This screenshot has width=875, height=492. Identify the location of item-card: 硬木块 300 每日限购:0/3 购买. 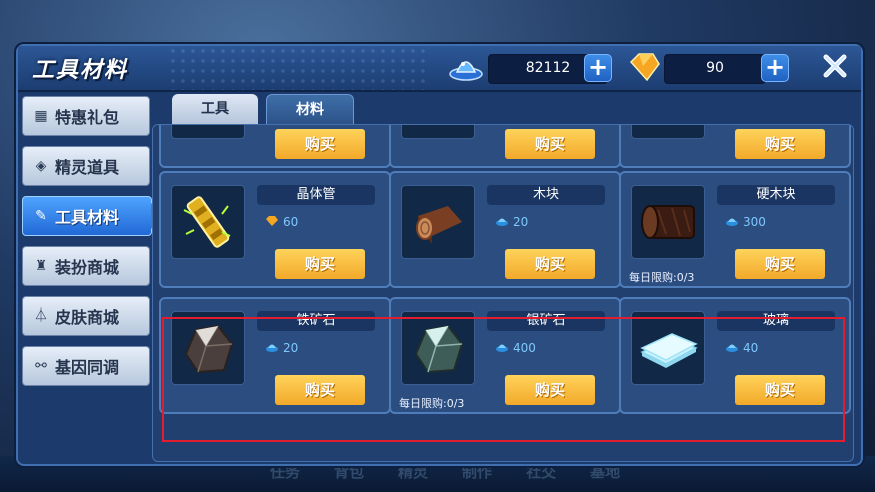
(735, 229).